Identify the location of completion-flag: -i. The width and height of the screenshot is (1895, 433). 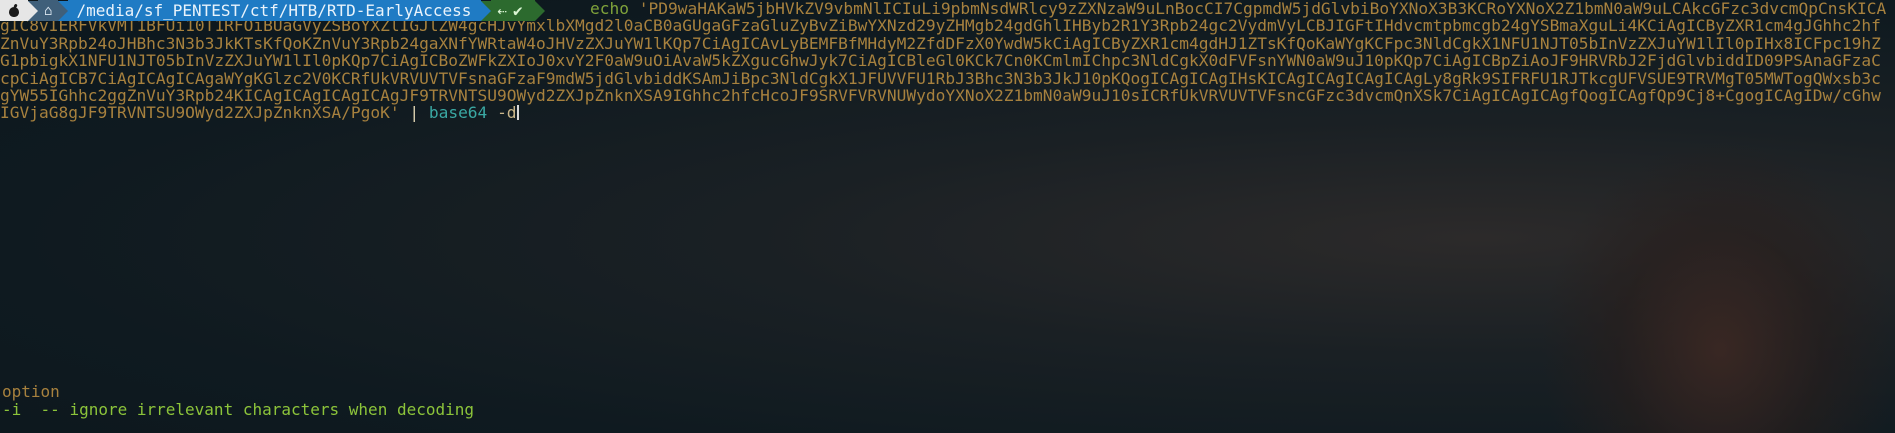
(12, 409).